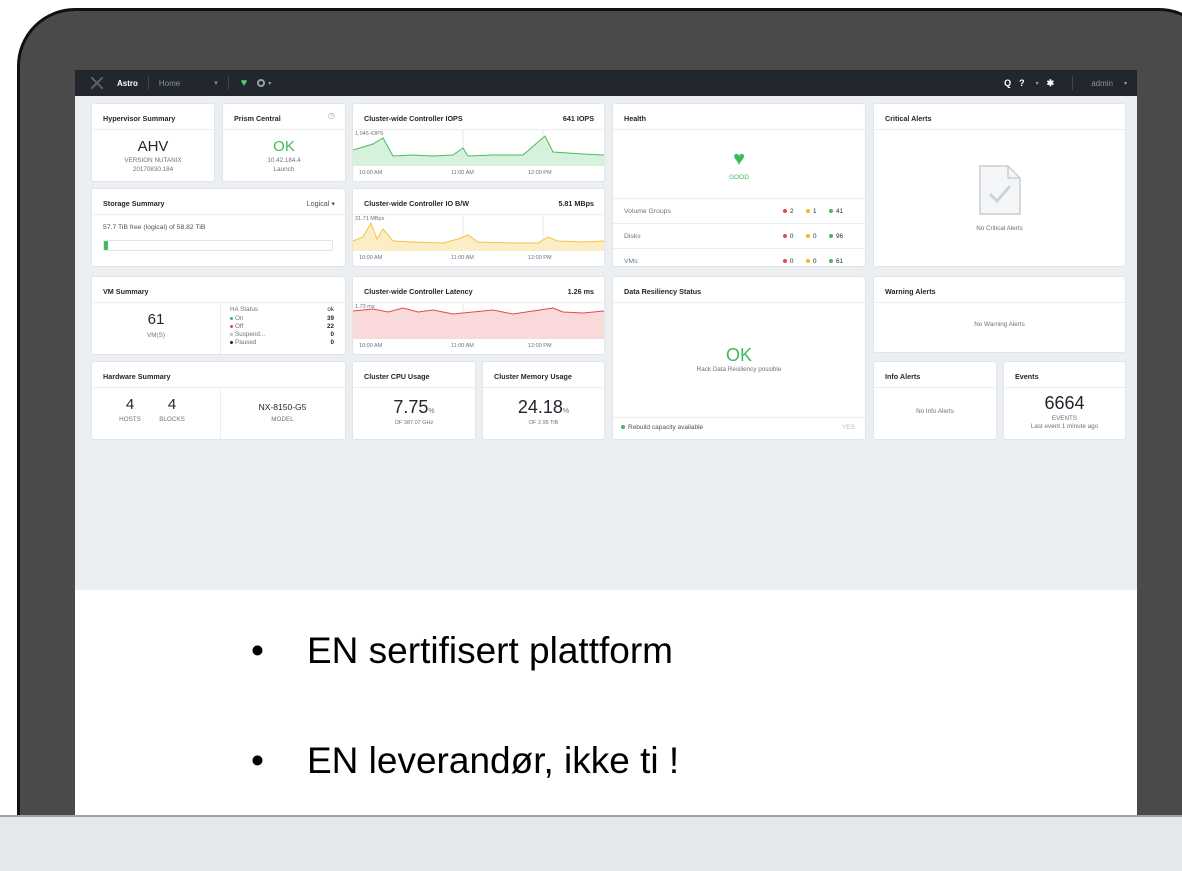  What do you see at coordinates (836, 261) in the screenshot?
I see `good-count: 61` at bounding box center [836, 261].